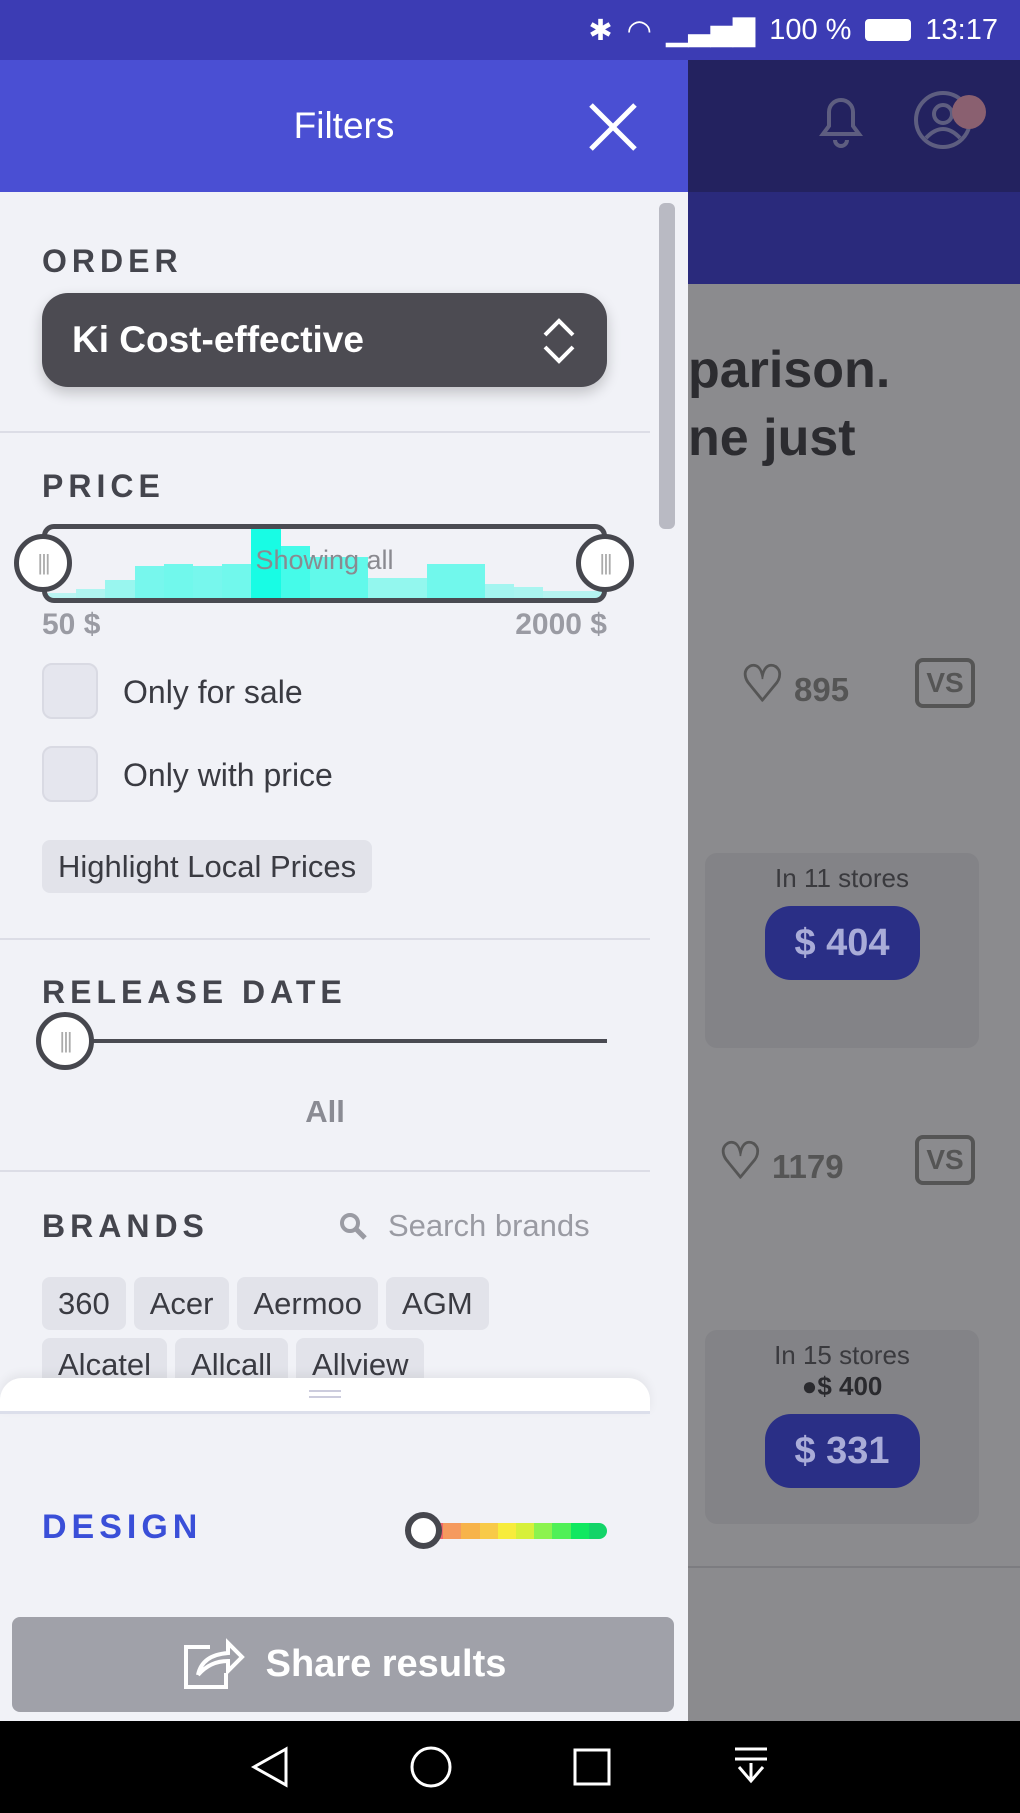  Describe the element at coordinates (218, 339) in the screenshot. I see `order-value: Ki Cost-effective` at that location.